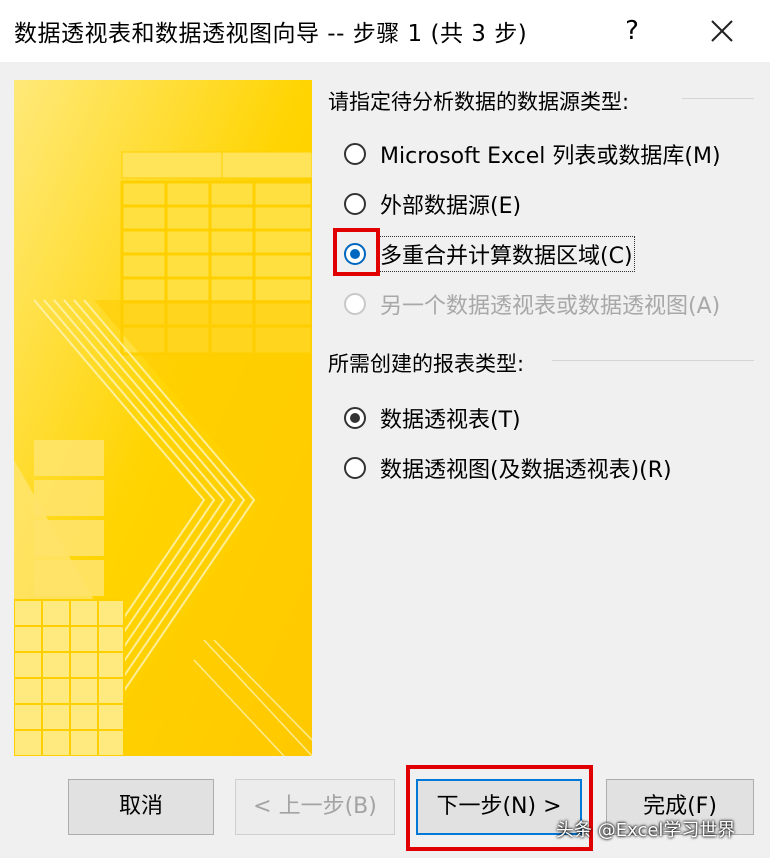 This screenshot has height=858, width=770. I want to click on window-title: 数据透视表和数据透视图向导 -- 步骤 1 (共 3 步), so click(271, 34).